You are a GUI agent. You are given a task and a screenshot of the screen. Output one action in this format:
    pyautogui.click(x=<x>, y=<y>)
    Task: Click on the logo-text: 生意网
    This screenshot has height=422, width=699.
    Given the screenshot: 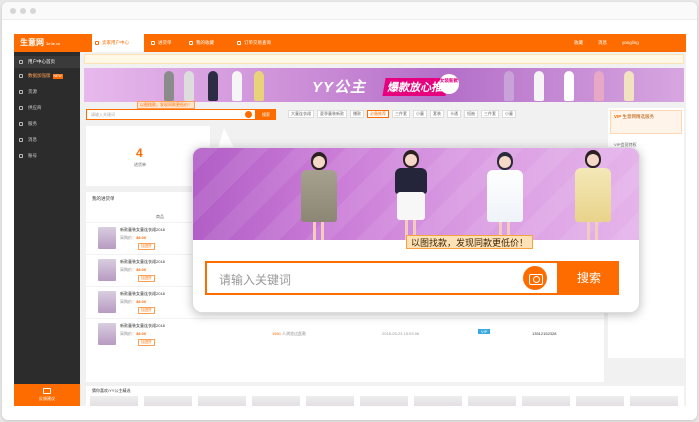 What is the action you would take?
    pyautogui.click(x=32, y=42)
    